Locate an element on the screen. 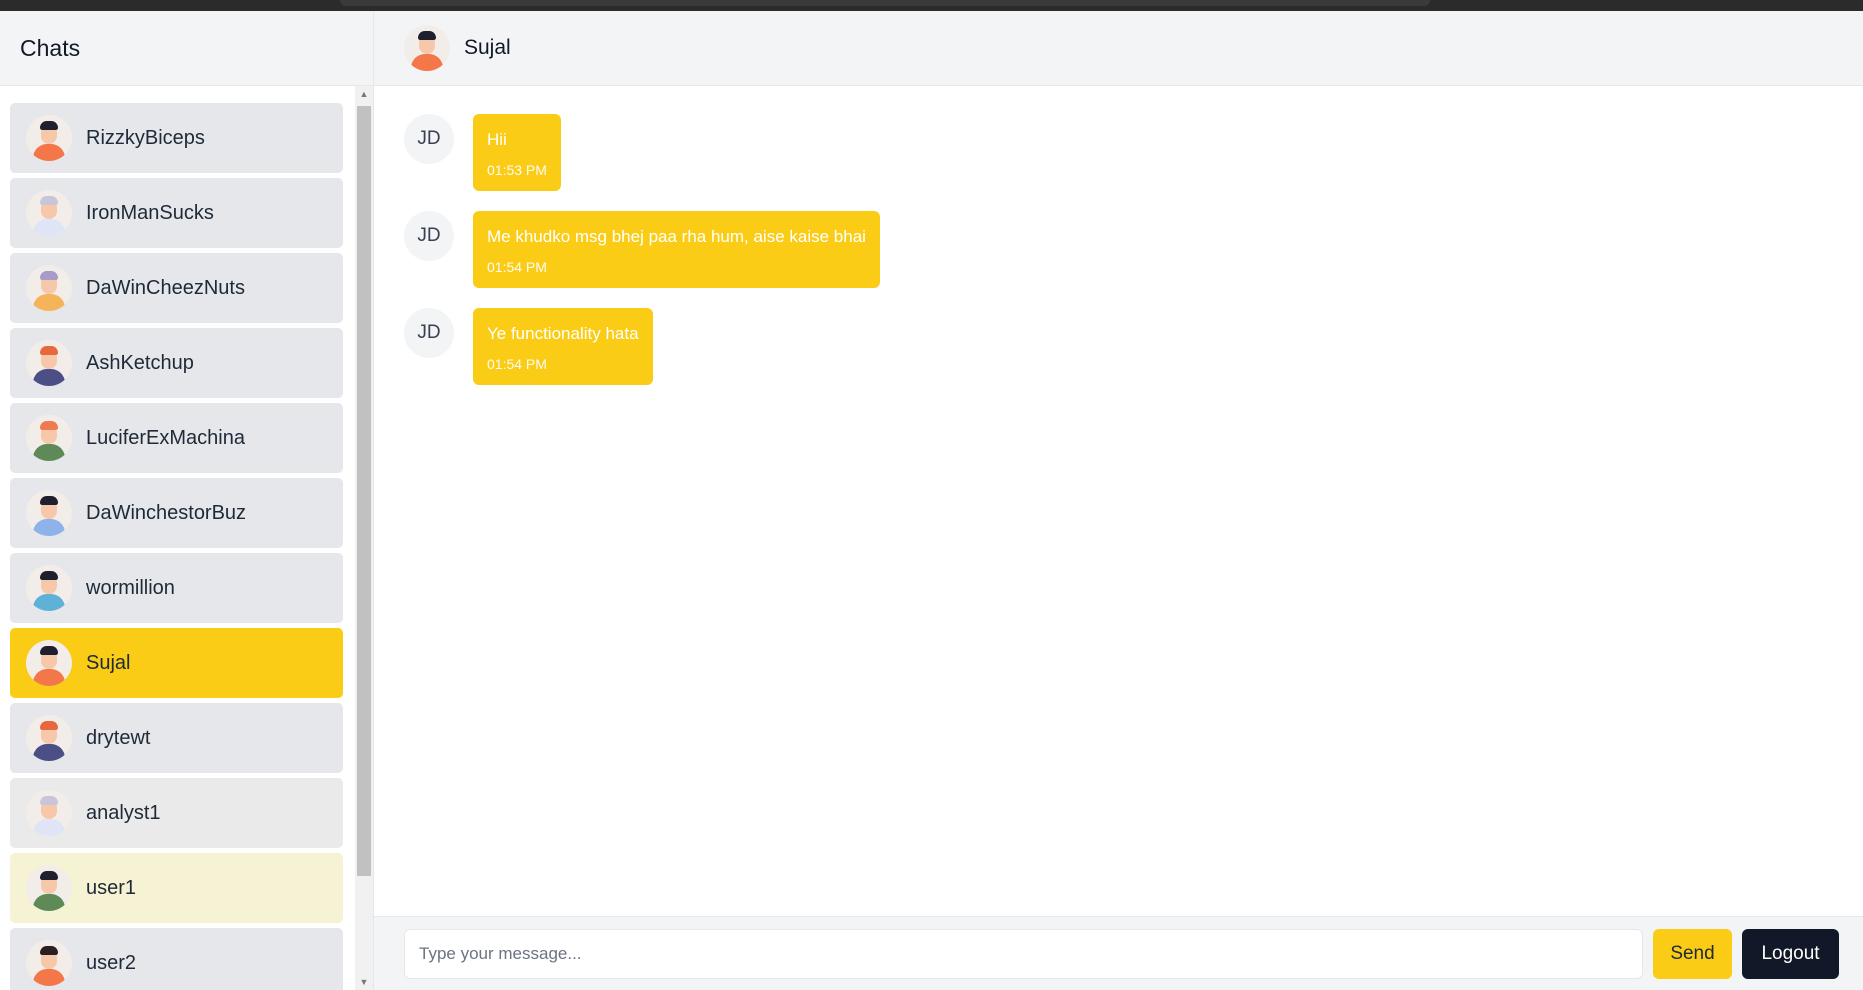 The width and height of the screenshot is (1863, 990). chat-name: RizzkyBiceps is located at coordinates (145, 137).